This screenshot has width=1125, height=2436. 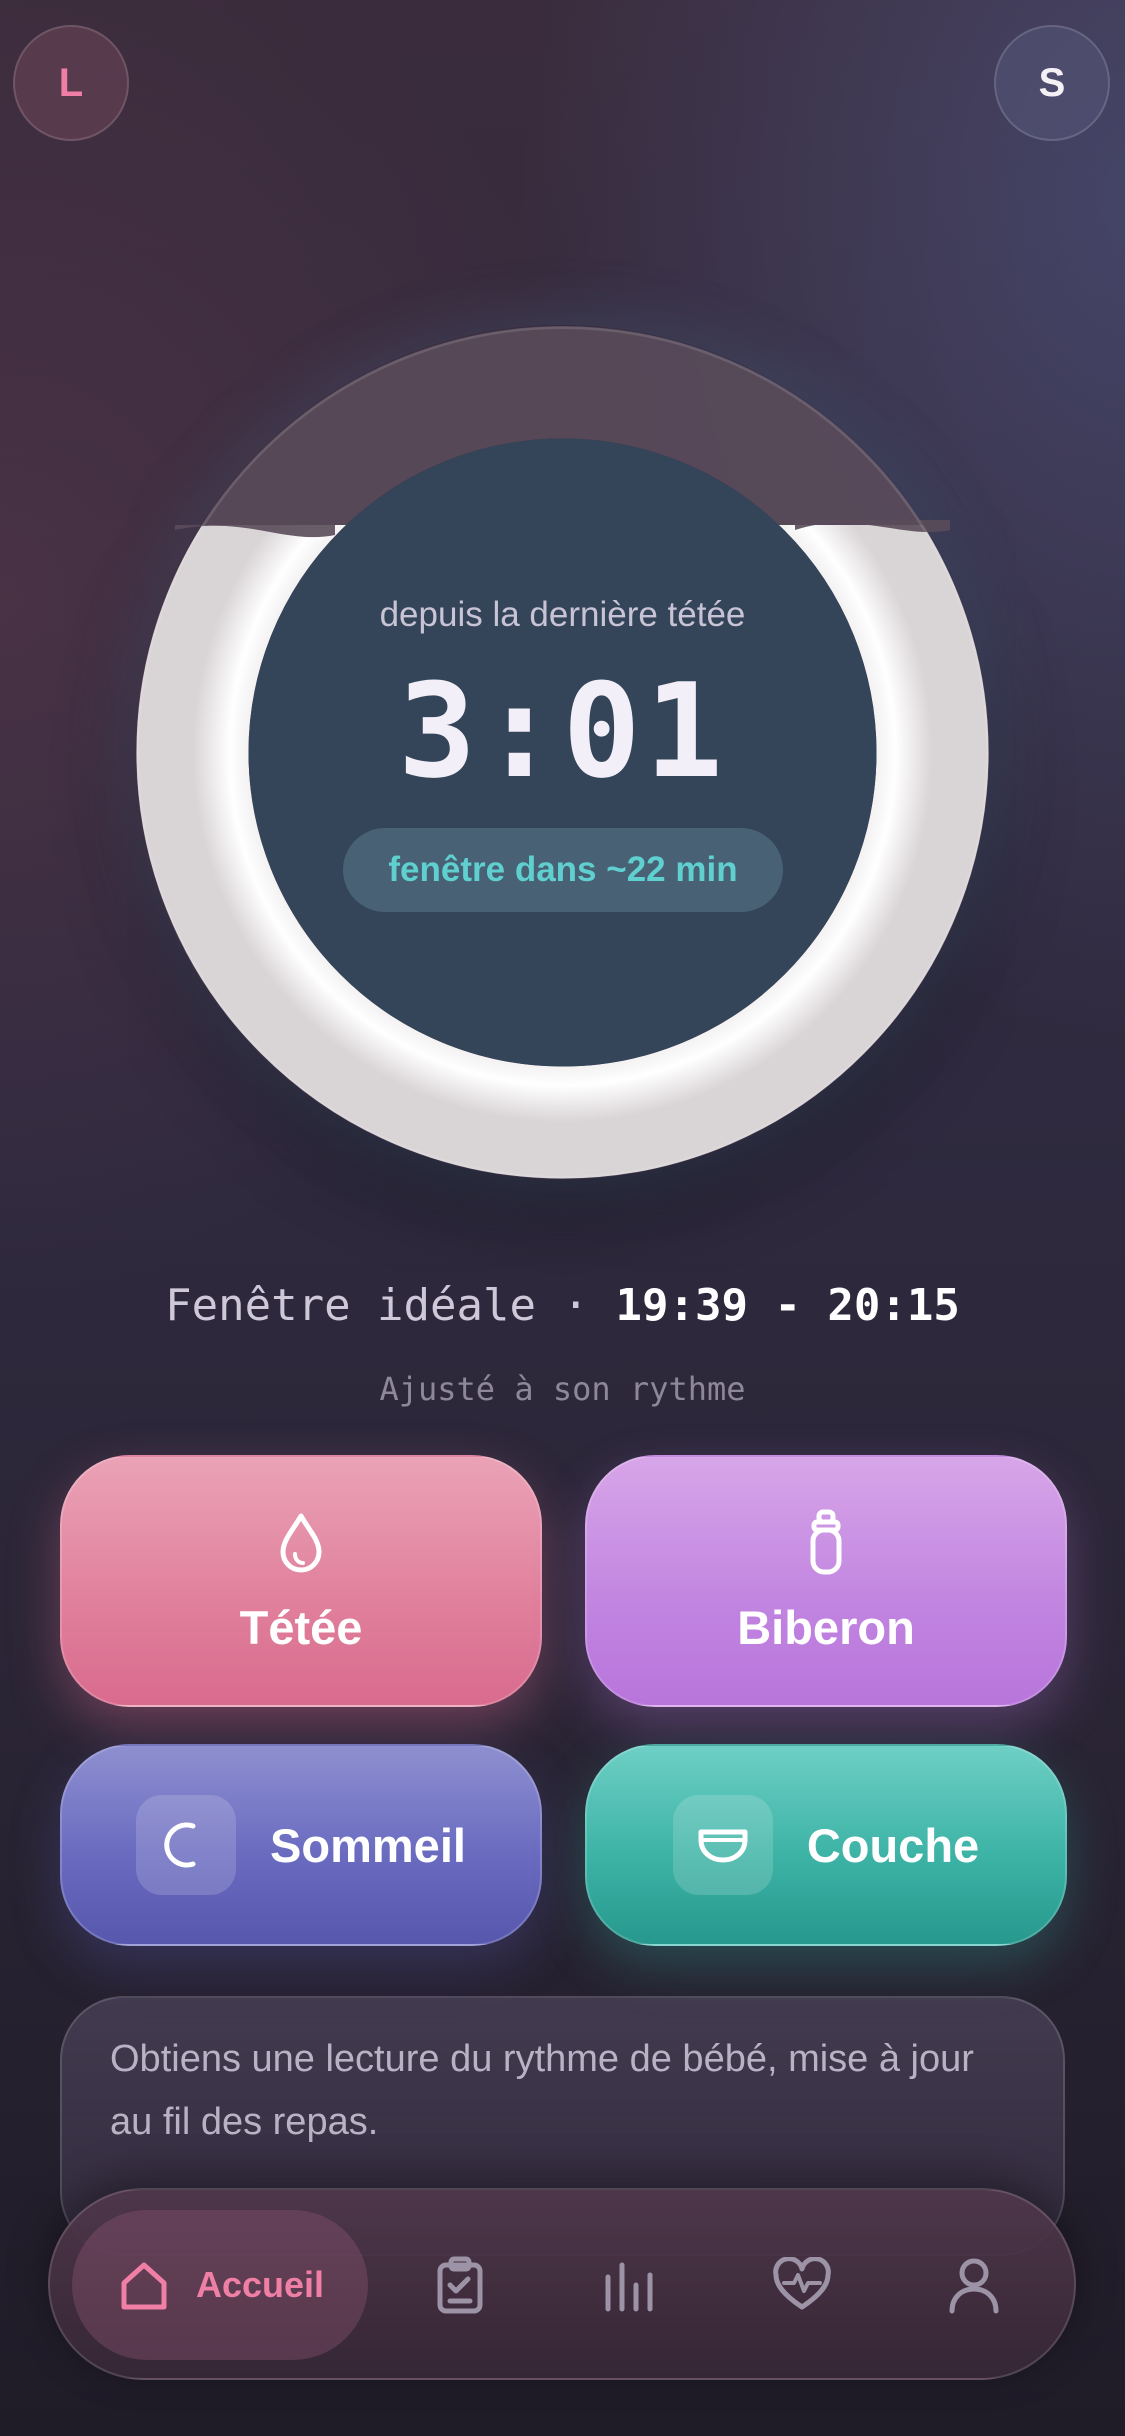 I want to click on home-icon, so click(x=144, y=2286).